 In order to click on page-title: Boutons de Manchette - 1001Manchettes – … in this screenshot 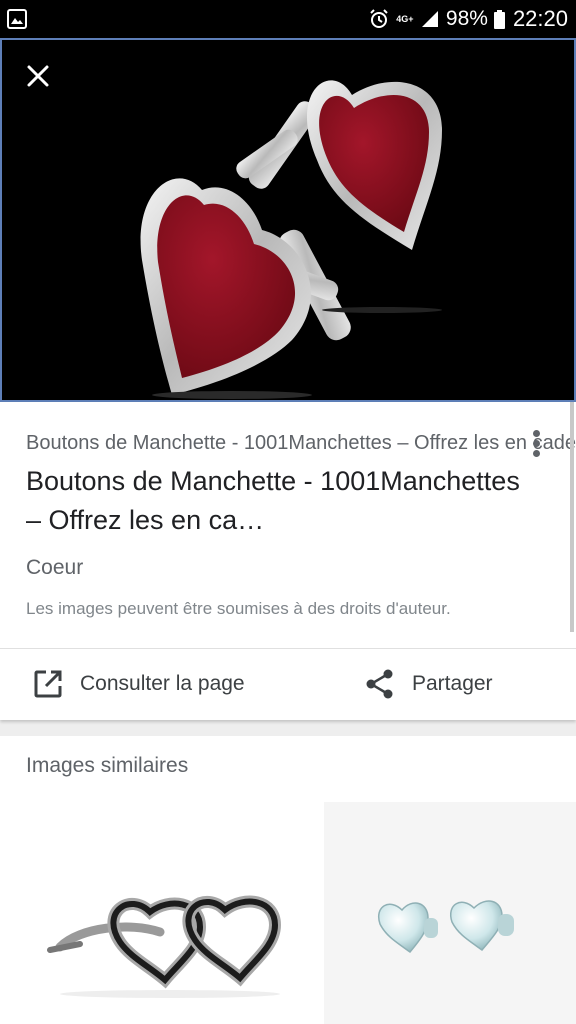, I will do `click(276, 501)`.